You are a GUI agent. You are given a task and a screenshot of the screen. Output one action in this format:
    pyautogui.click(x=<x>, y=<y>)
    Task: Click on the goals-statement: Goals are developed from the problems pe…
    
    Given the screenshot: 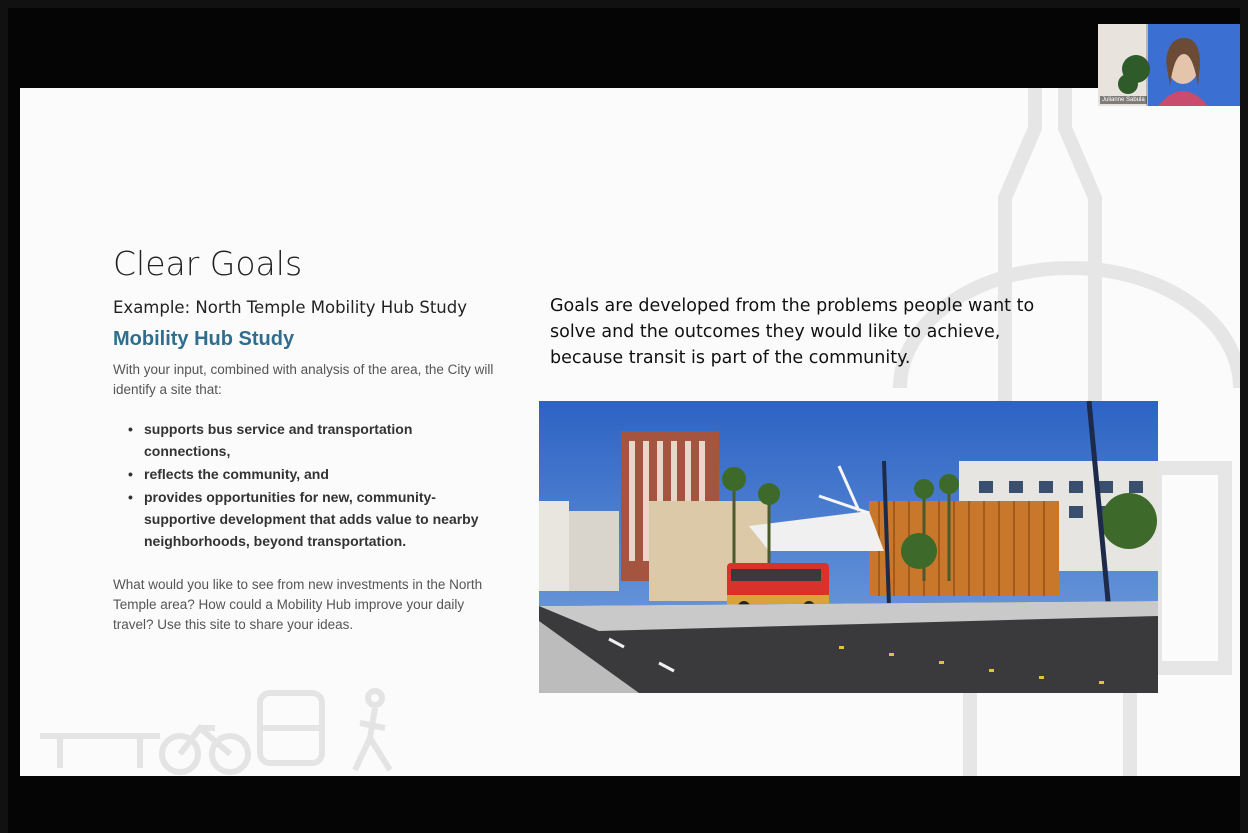 What is the action you would take?
    pyautogui.click(x=792, y=332)
    